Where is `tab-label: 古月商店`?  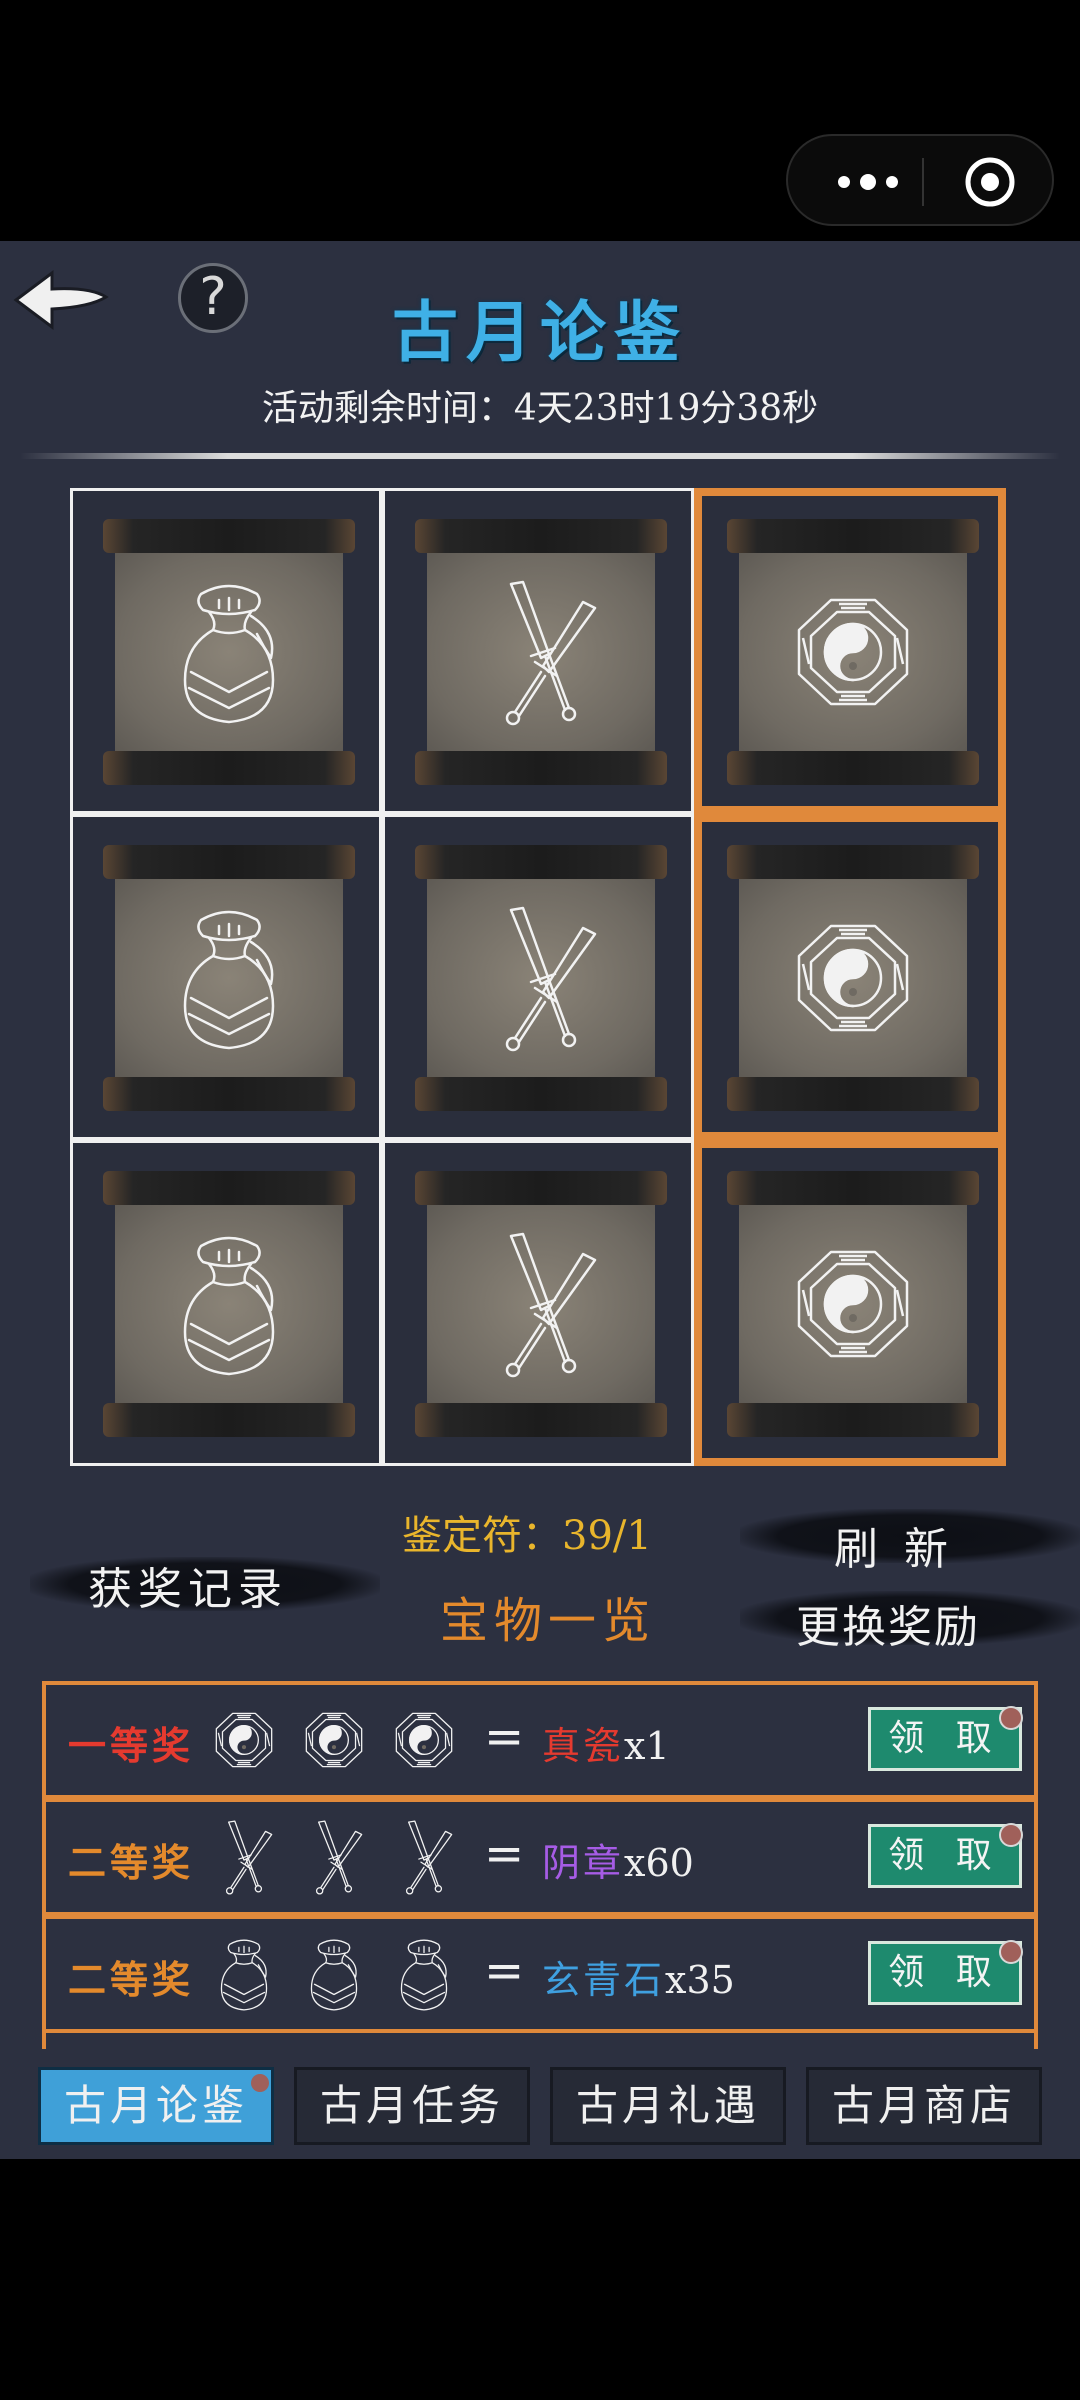
tab-label: 古月商店 is located at coordinates (923, 2105).